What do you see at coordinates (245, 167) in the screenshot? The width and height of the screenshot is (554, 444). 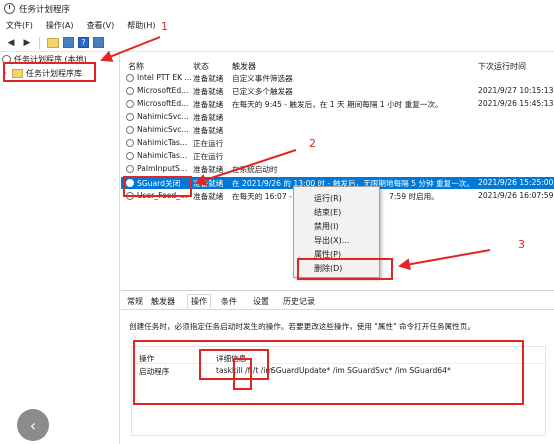 I see `arrow-to-task` at bounding box center [245, 167].